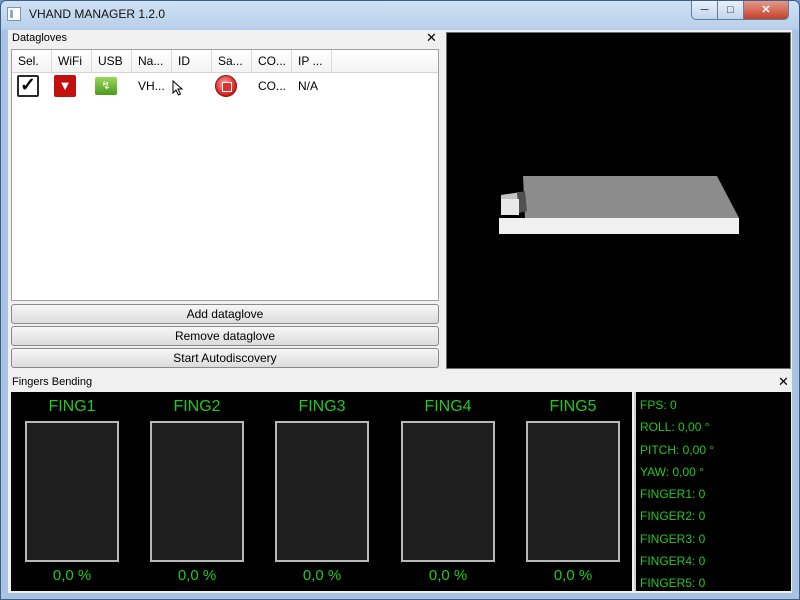 The width and height of the screenshot is (800, 600). What do you see at coordinates (28, 86) in the screenshot?
I see `checkbox-checked-icon: ✓` at bounding box center [28, 86].